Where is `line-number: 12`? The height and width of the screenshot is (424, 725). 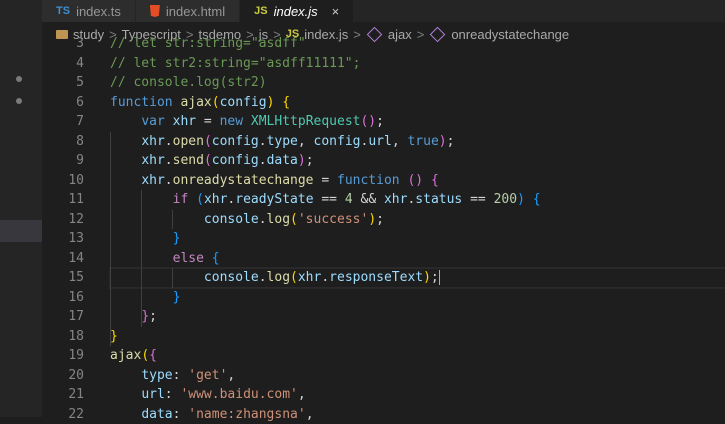
line-number: 12 is located at coordinates (63, 220).